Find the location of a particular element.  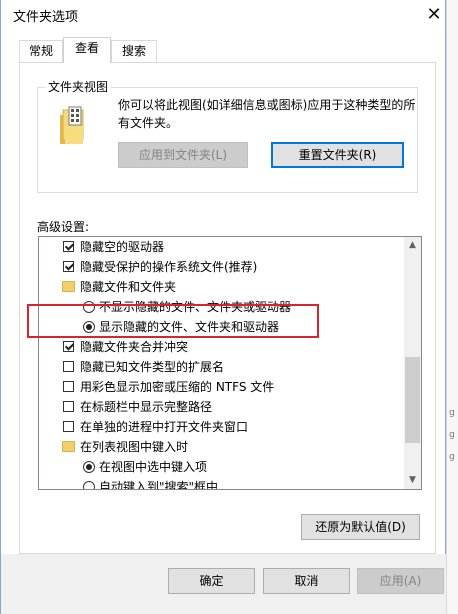

annotation-highlight-box is located at coordinates (173, 321).